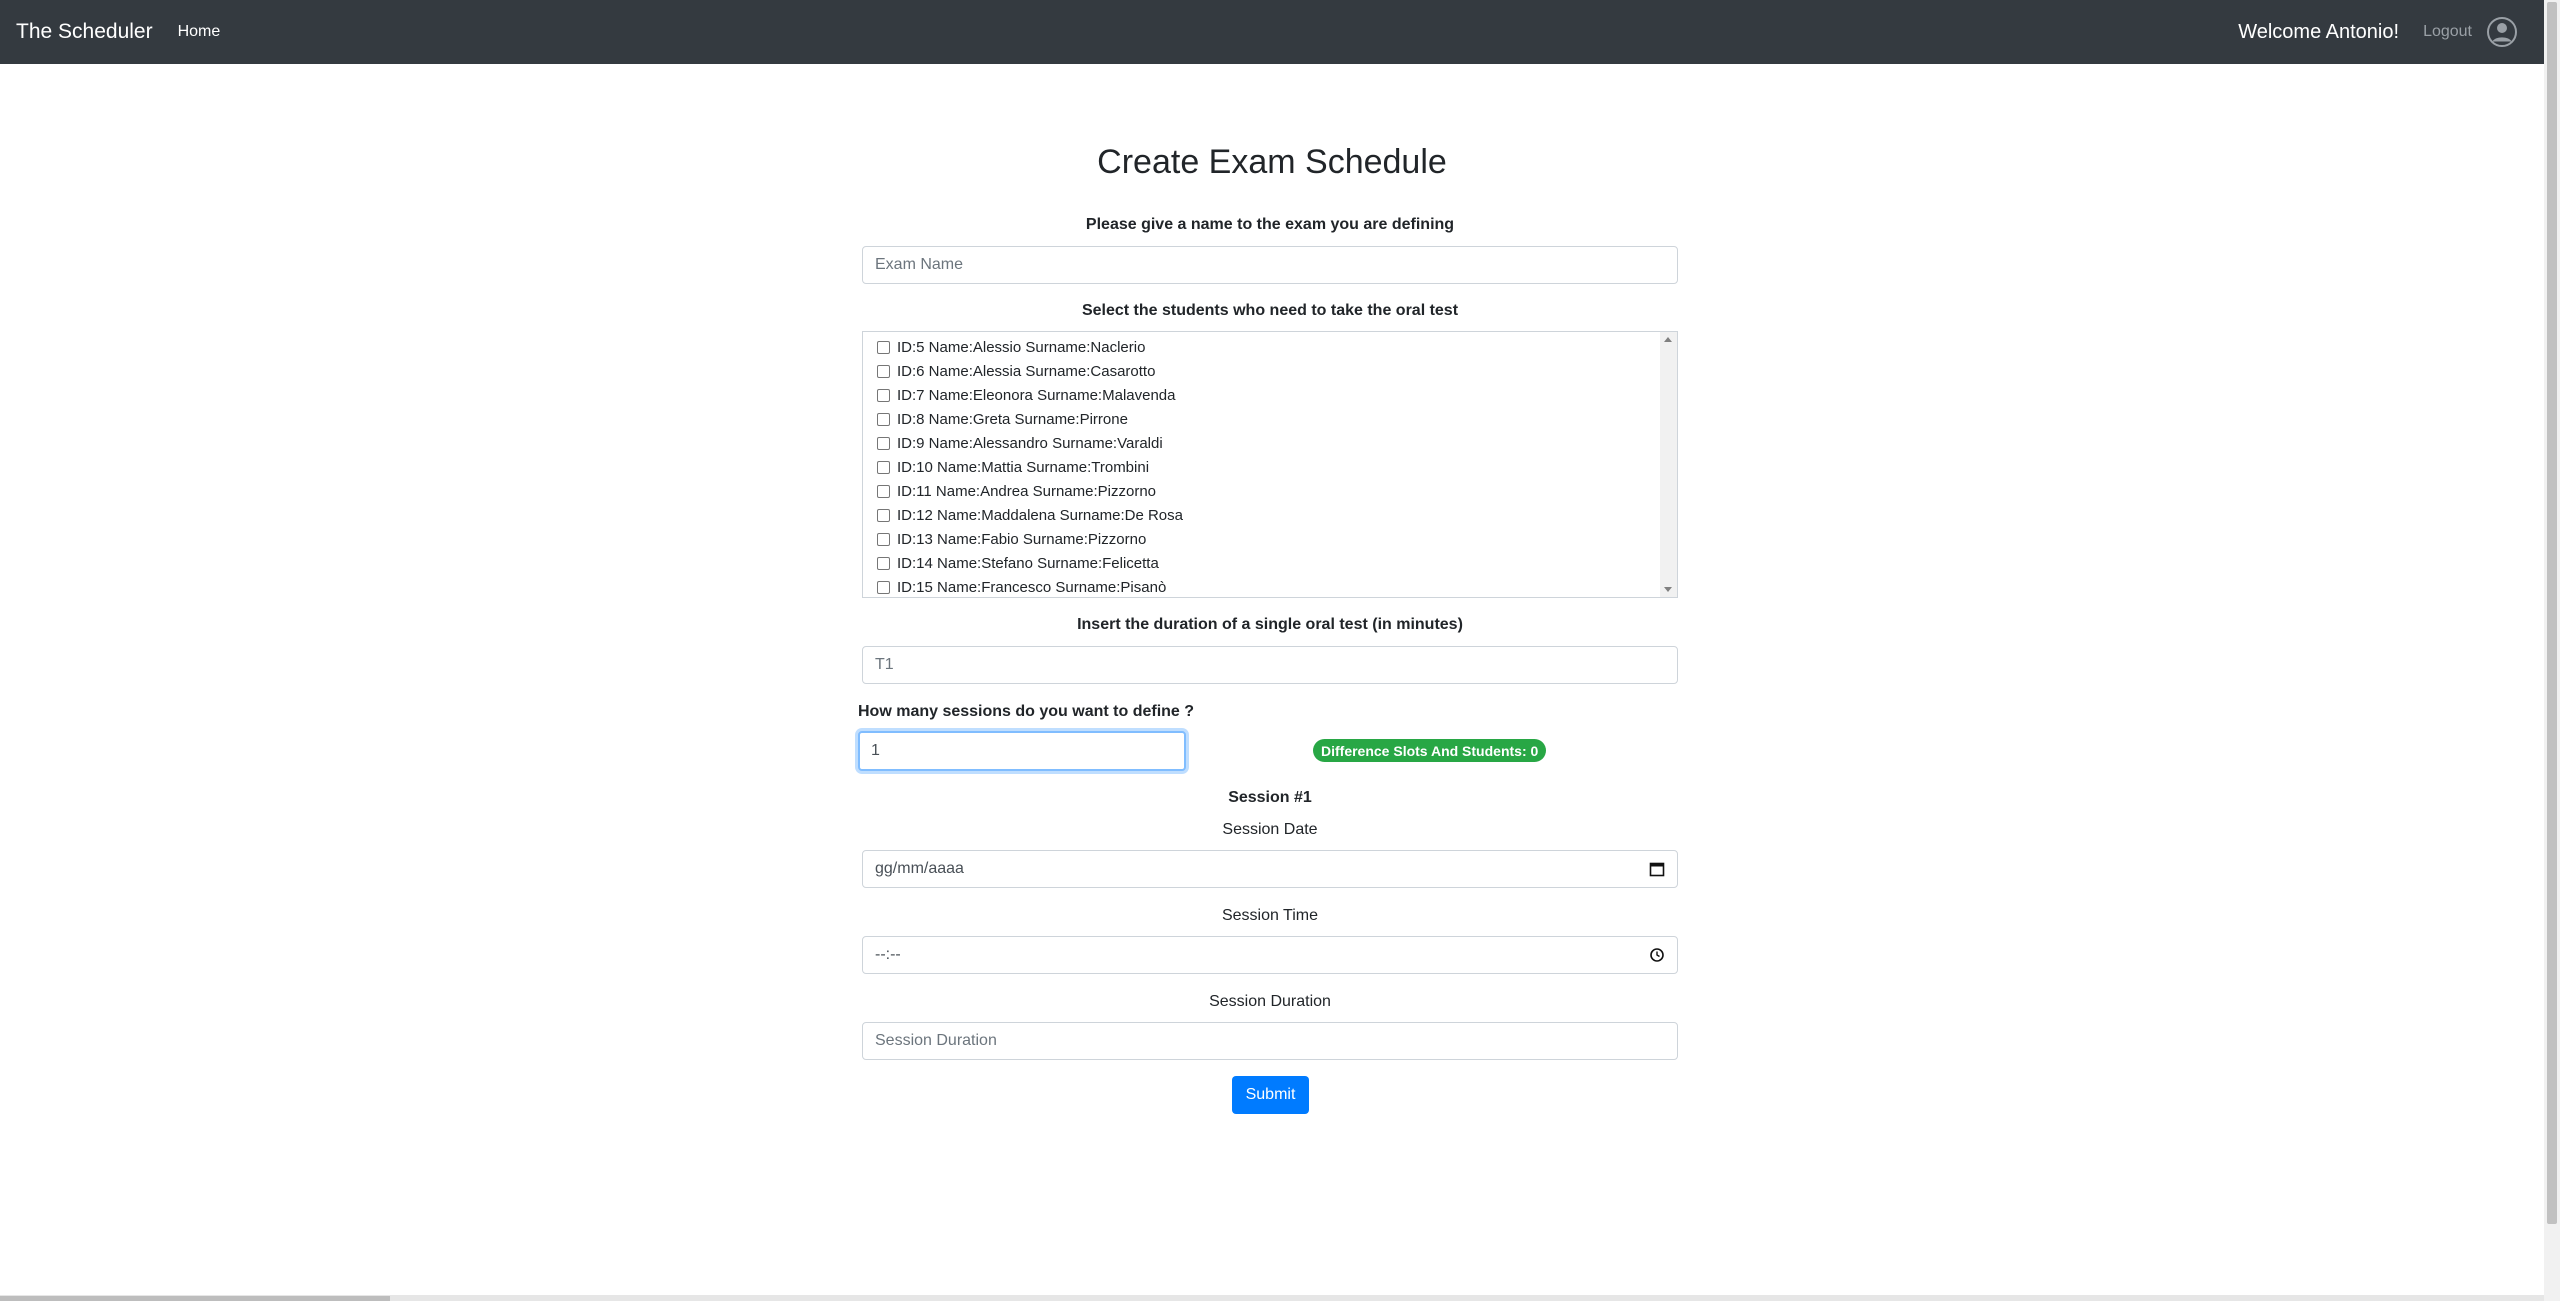  I want to click on student-row: ID:11 Name:Andrea Surname:Pizzorno, so click(1030, 491).